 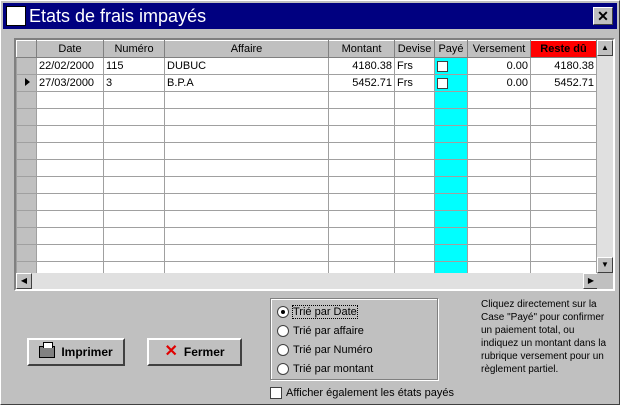 I want to click on close-icon: ✕, so click(x=603, y=16).